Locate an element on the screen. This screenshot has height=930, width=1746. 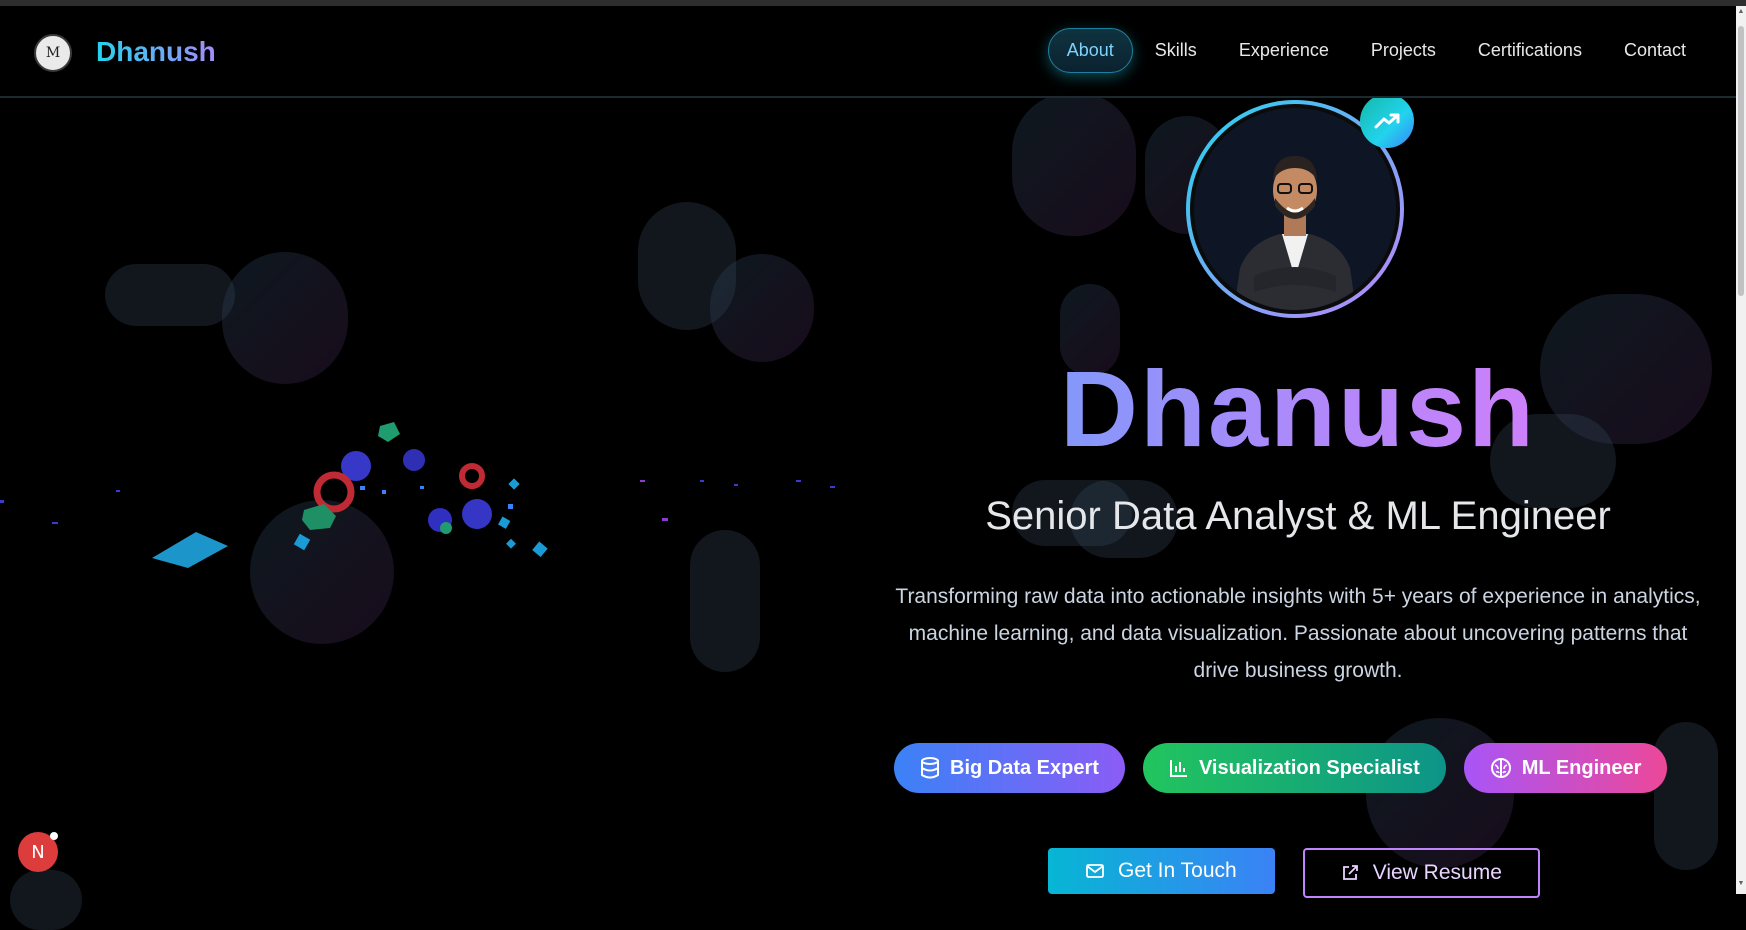
particle-scene is located at coordinates (430, 500).